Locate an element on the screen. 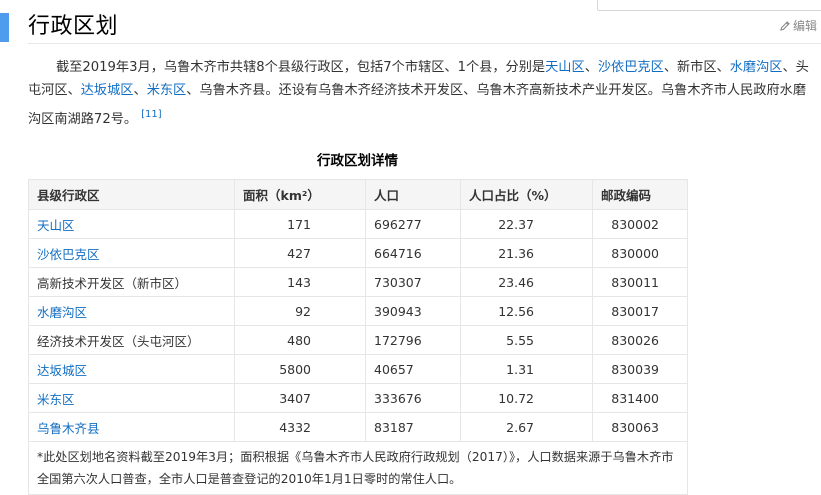 Image resolution: width=821 pixels, height=495 pixels. header-area: 面积（km²） is located at coordinates (300, 194).